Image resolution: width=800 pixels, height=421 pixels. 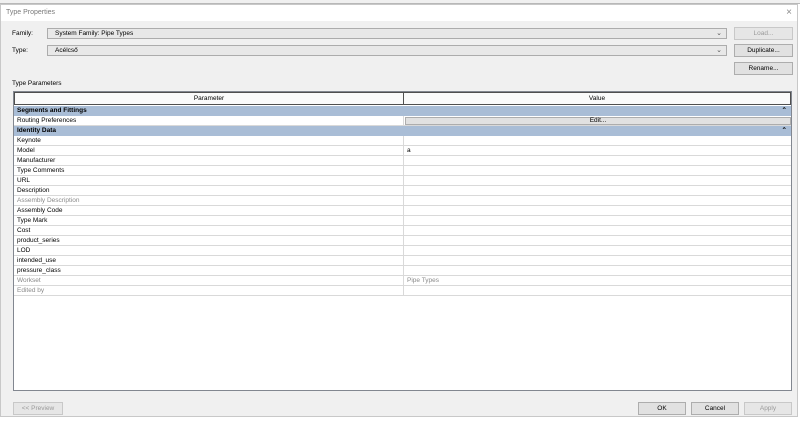 What do you see at coordinates (31, 290) in the screenshot?
I see `parameter-name: Edited by` at bounding box center [31, 290].